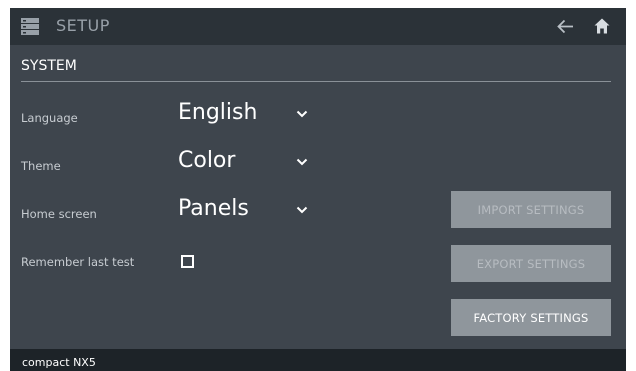 Image resolution: width=636 pixels, height=371 pixels. What do you see at coordinates (41, 166) in the screenshot?
I see `theme-label: Theme` at bounding box center [41, 166].